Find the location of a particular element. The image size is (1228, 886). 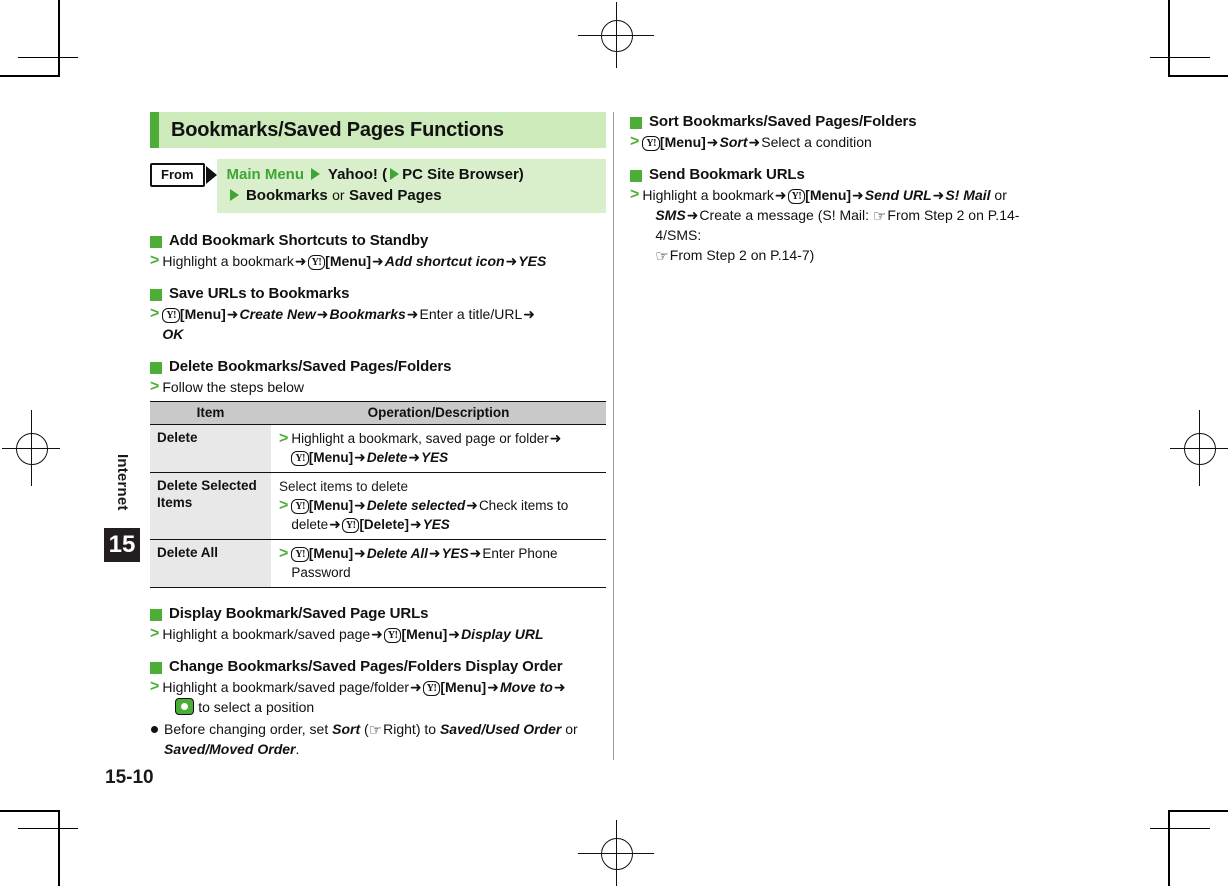

option-saved-moved-order: Saved/Moved Order is located at coordinates (230, 749).